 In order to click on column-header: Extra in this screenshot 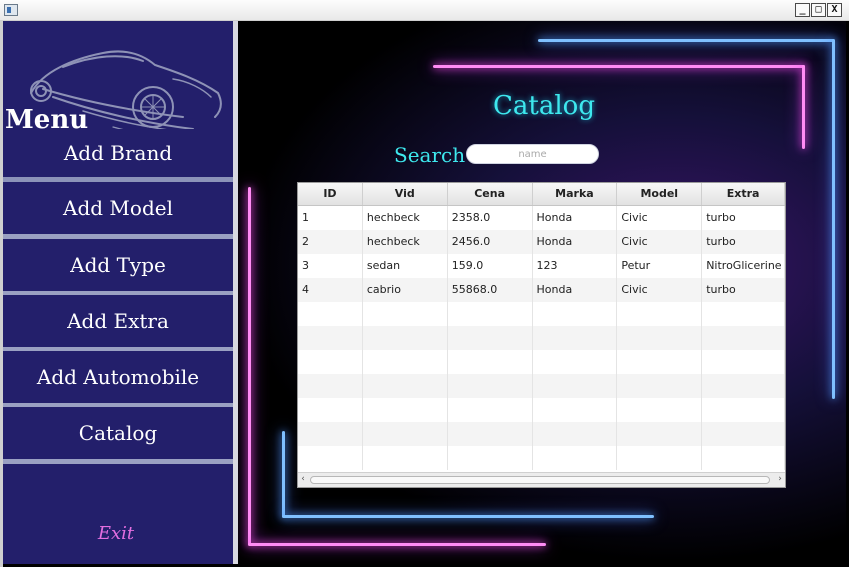, I will do `click(743, 194)`.